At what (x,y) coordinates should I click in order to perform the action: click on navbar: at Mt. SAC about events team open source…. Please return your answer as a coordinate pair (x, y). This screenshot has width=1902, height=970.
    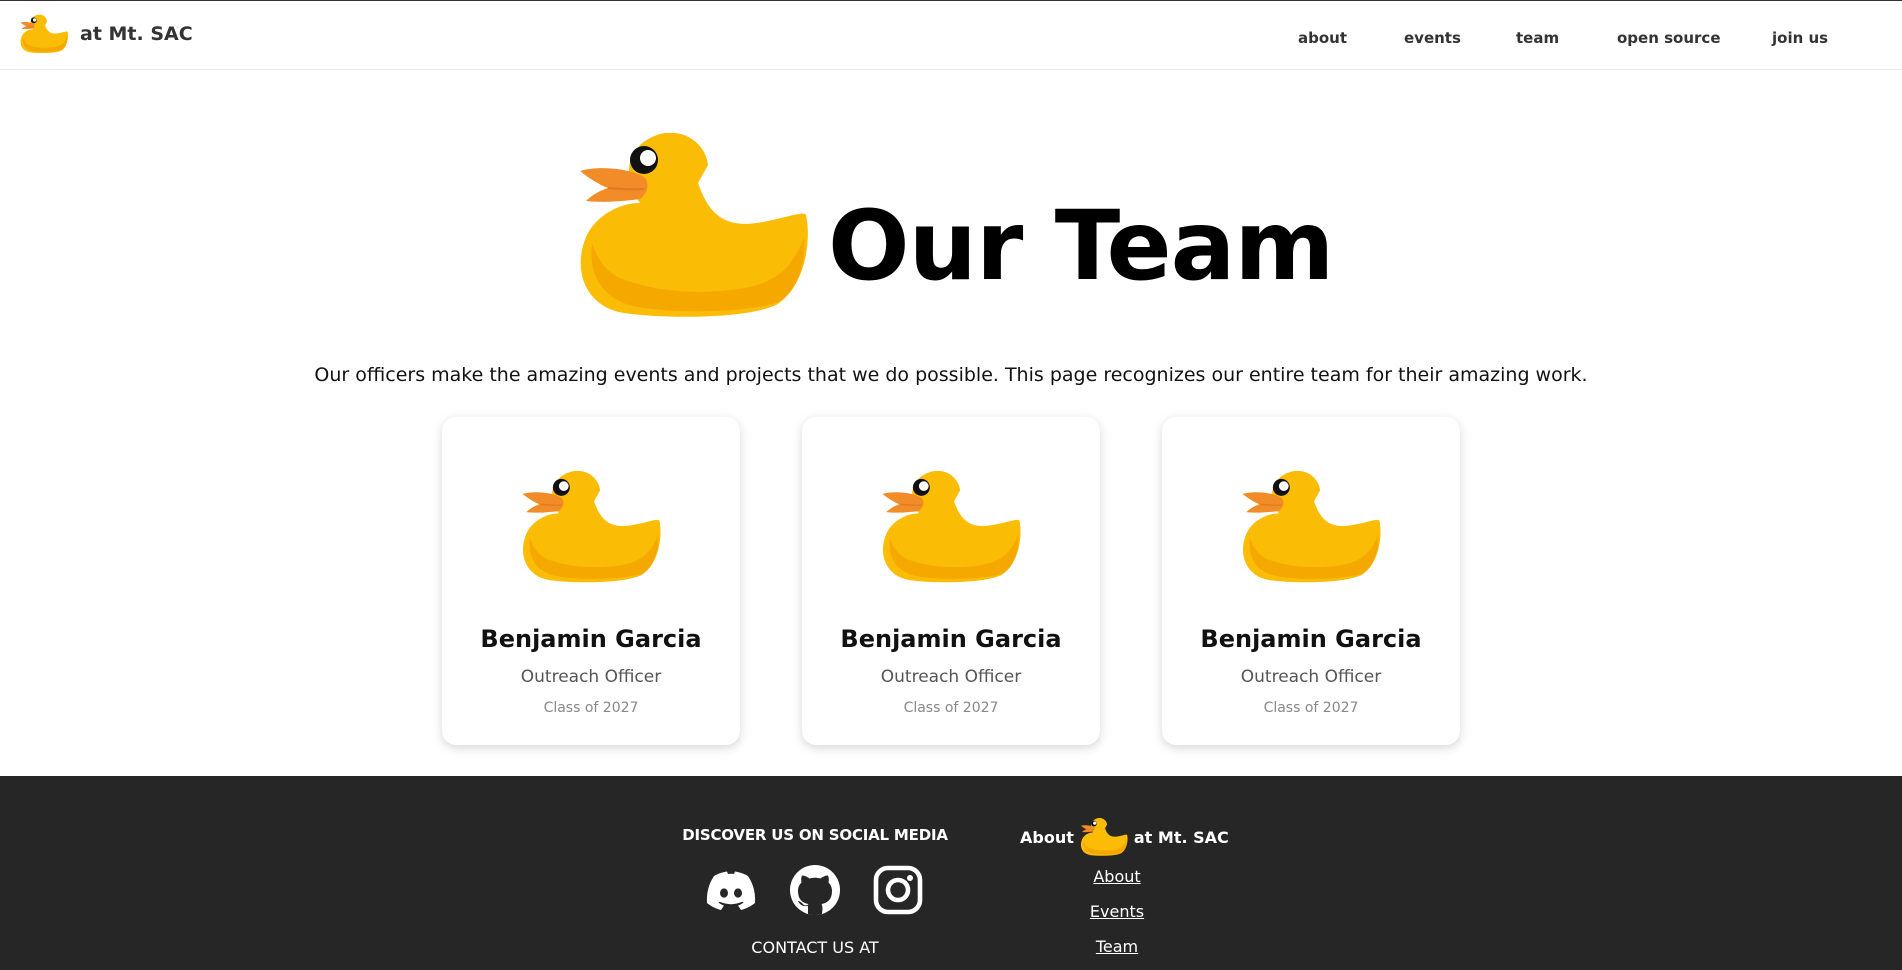
    Looking at the image, I should click on (951, 35).